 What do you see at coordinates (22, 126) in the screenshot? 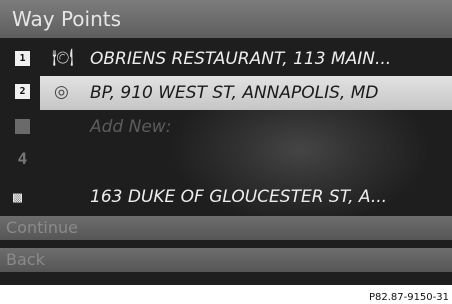
I see `waypoint-number-3: 3` at bounding box center [22, 126].